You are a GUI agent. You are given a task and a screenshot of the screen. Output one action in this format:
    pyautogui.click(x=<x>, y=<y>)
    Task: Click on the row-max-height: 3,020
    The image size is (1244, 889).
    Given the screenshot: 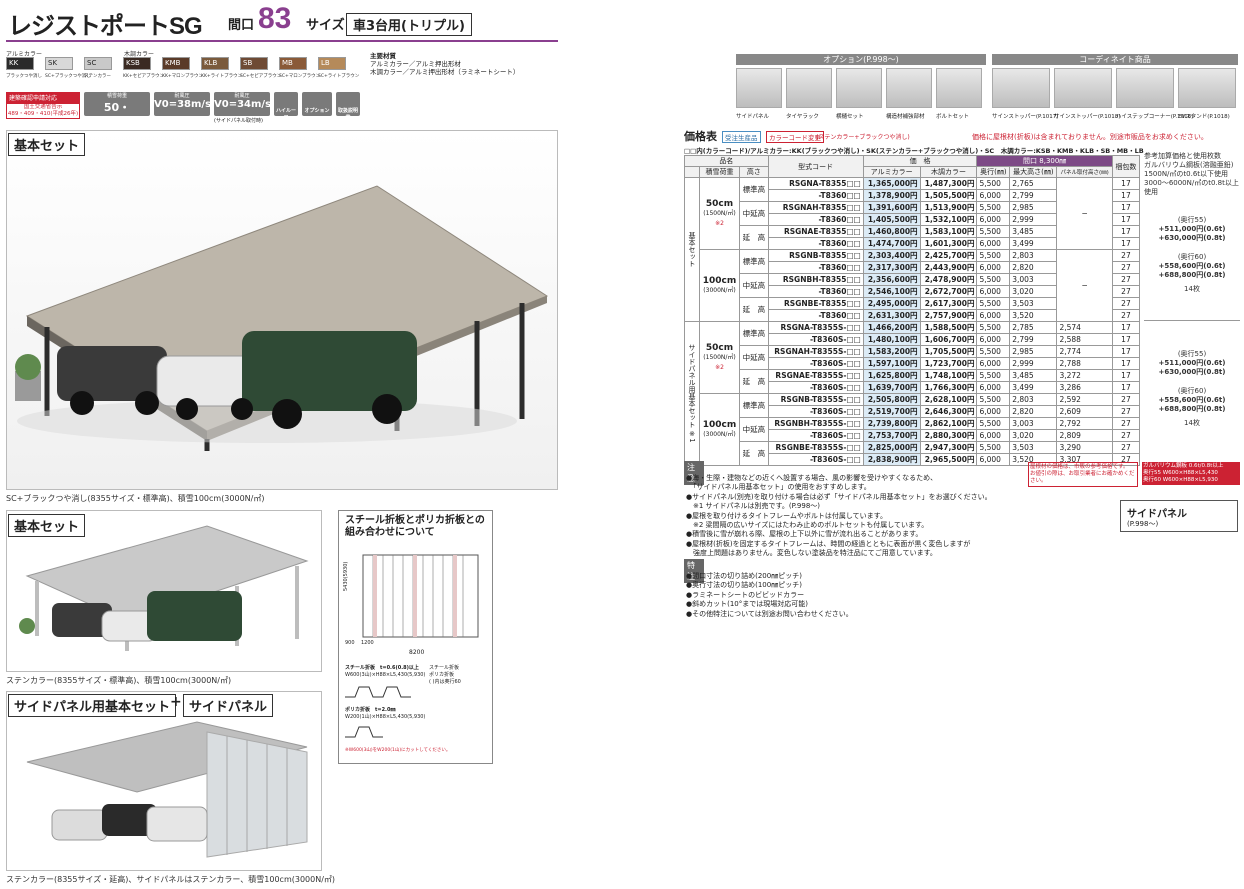 What is the action you would take?
    pyautogui.click(x=1033, y=291)
    